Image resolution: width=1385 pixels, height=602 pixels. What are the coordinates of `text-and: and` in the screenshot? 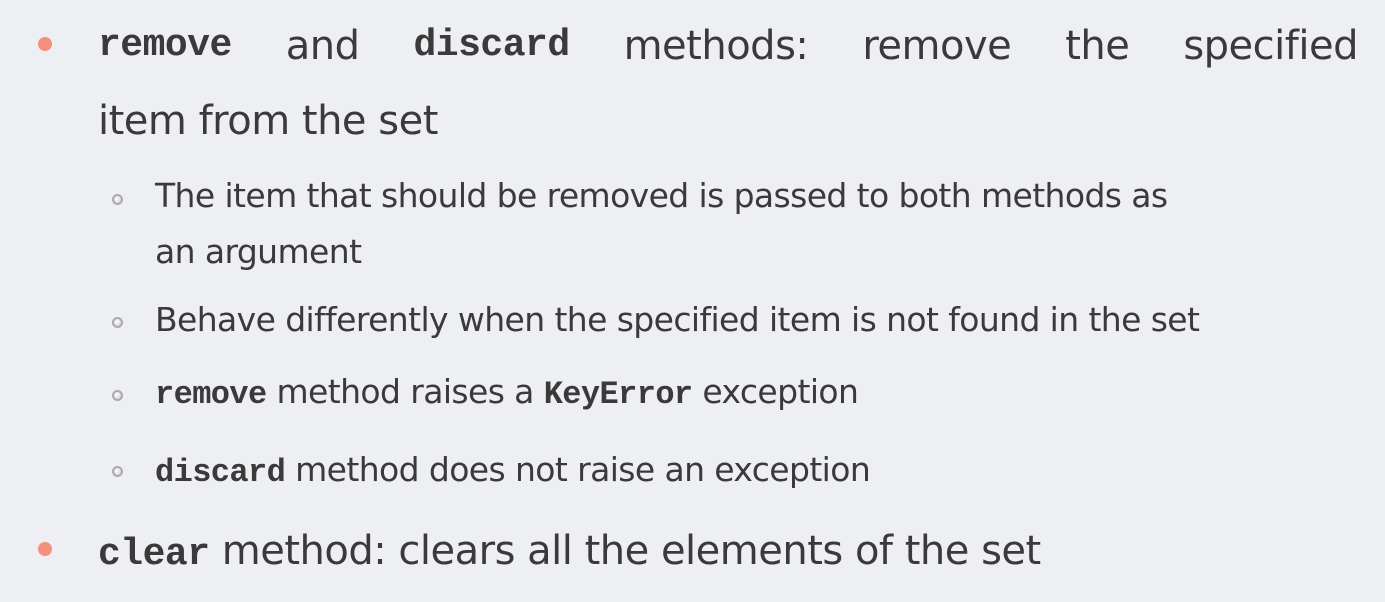 It's located at (322, 46).